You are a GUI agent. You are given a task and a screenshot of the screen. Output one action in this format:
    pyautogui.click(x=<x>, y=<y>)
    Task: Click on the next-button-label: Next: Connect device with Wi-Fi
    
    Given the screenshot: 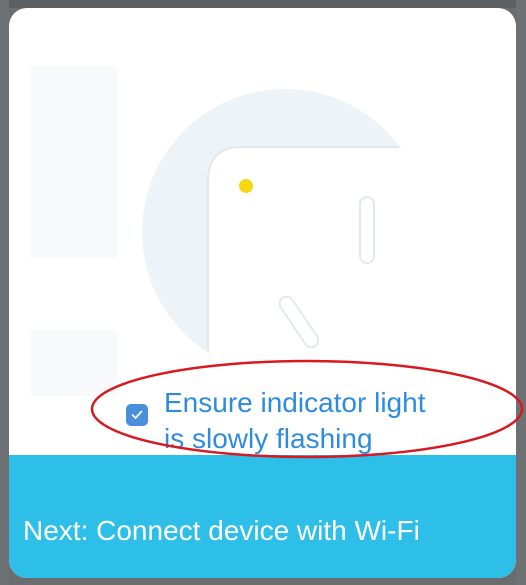 What is the action you would take?
    pyautogui.click(x=221, y=530)
    